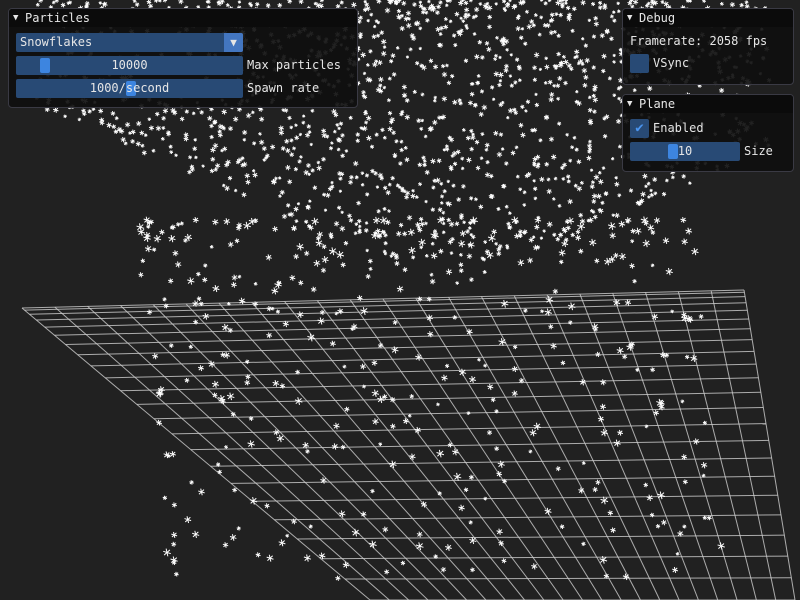  I want to click on debug-window-titlebar: ▼ Debug, so click(708, 18).